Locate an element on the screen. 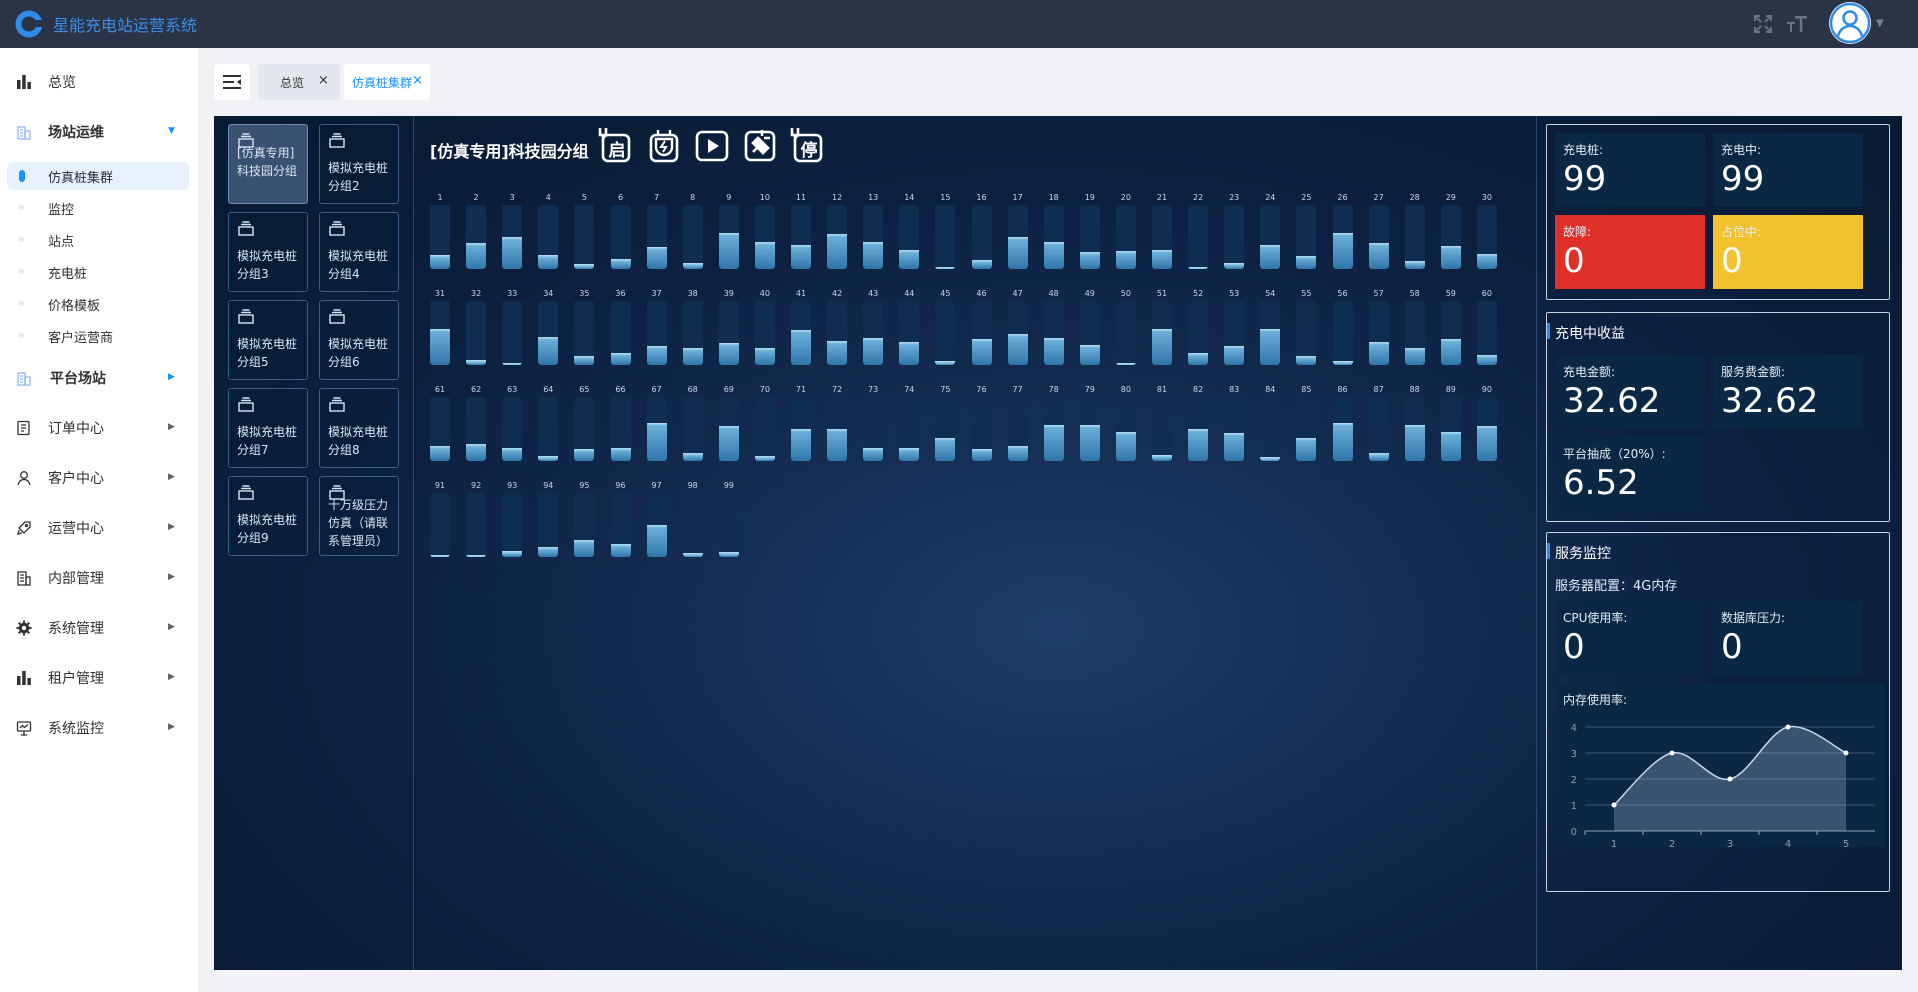  charging-pile: 80 is located at coordinates (1125, 422).